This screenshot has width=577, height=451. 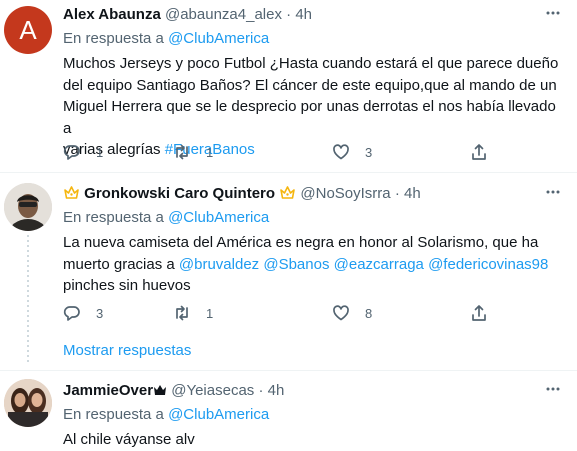 What do you see at coordinates (129, 439) in the screenshot?
I see `tweet-text: Al chile váyanse alv` at bounding box center [129, 439].